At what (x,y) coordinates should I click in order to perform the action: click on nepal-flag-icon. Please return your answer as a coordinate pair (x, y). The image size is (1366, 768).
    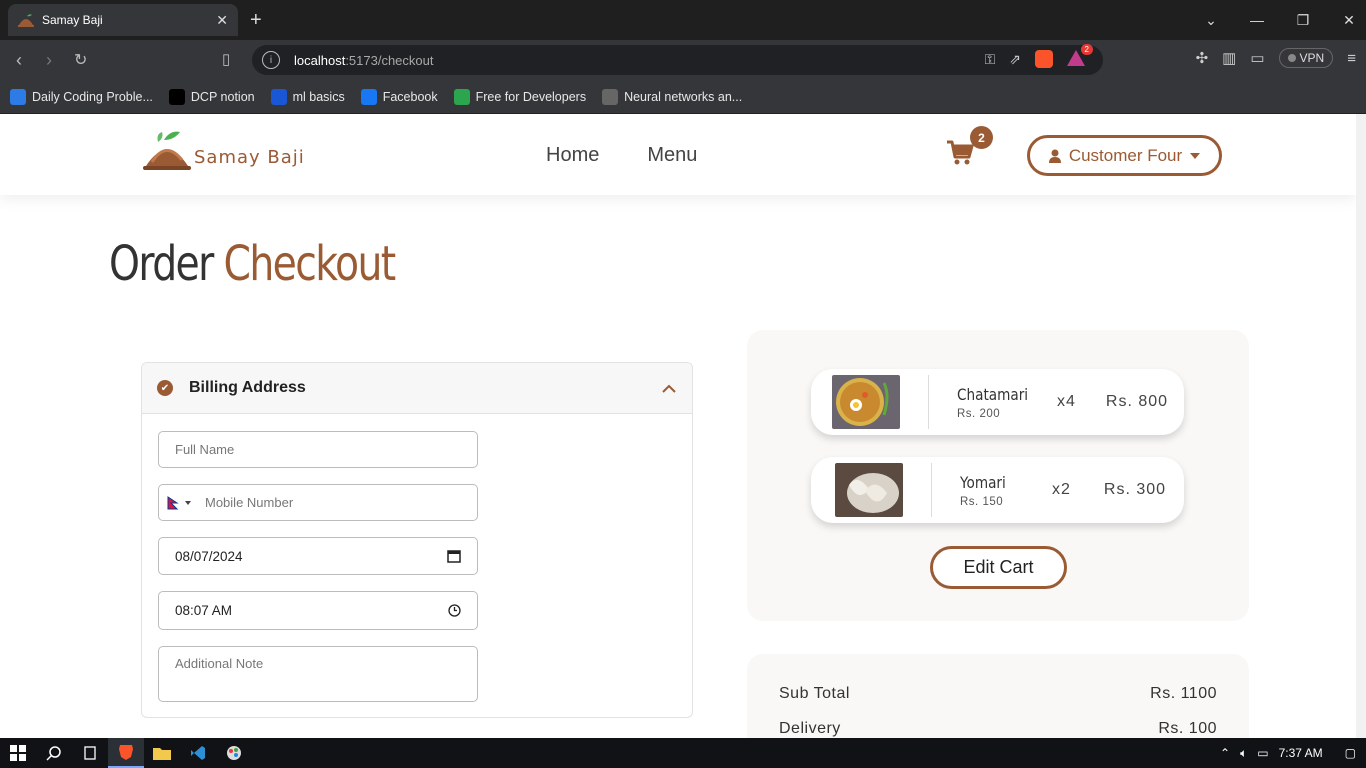
    Looking at the image, I should click on (173, 502).